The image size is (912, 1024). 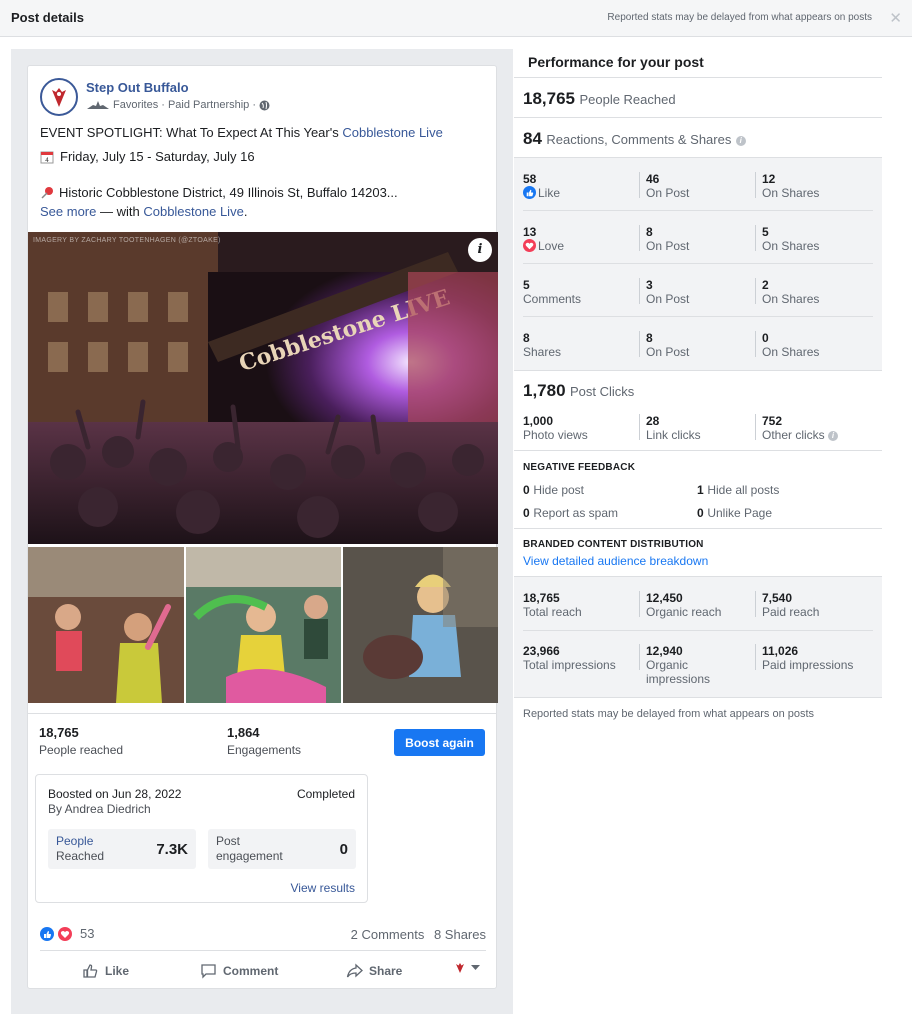 What do you see at coordinates (616, 62) in the screenshot?
I see `performance-title: Performance for your post` at bounding box center [616, 62].